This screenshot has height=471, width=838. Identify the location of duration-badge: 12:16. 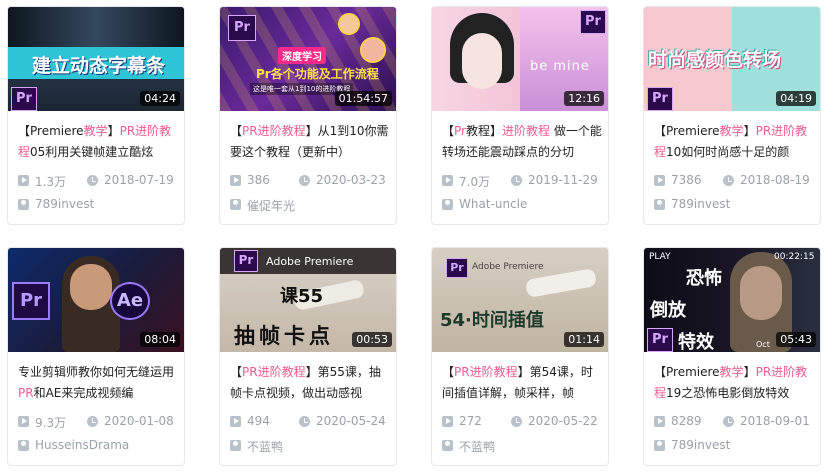
(584, 98).